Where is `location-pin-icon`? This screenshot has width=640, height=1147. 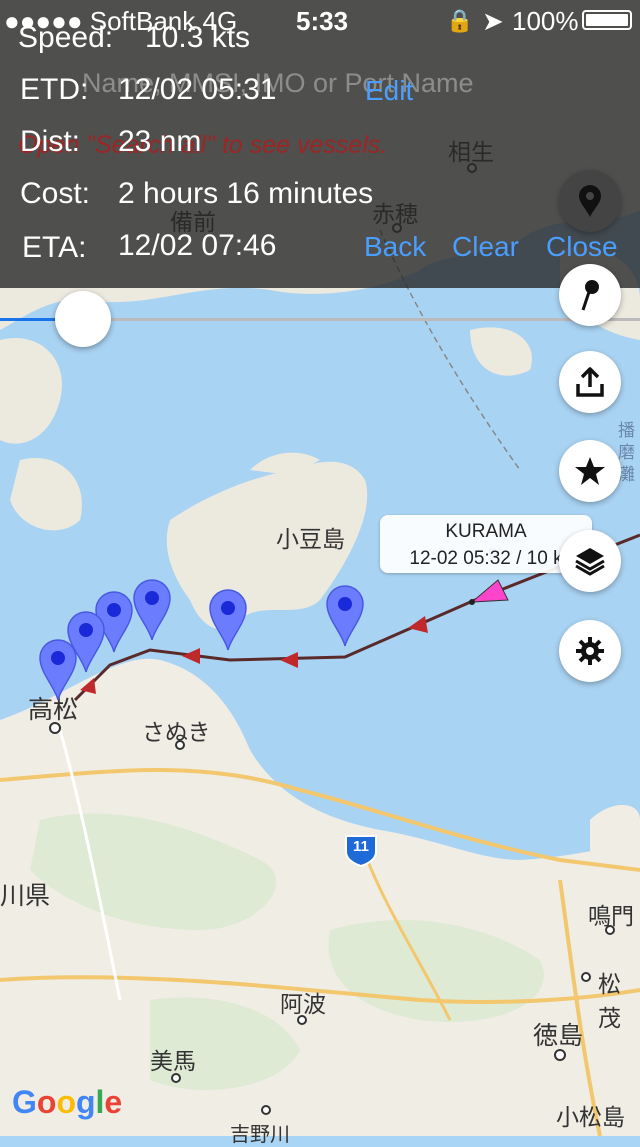
location-pin-icon is located at coordinates (590, 201).